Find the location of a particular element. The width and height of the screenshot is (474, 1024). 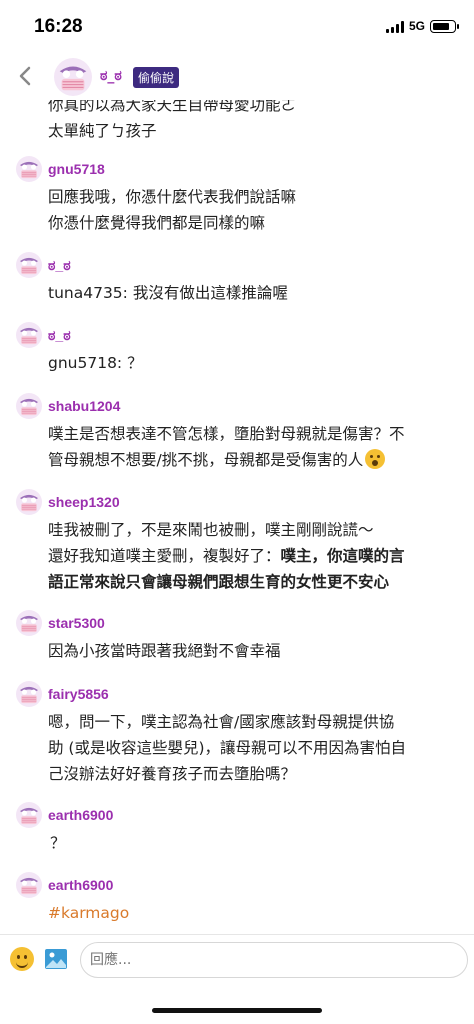

chat-header: ಠ_ಠ 偷偷說 is located at coordinates (237, 78).